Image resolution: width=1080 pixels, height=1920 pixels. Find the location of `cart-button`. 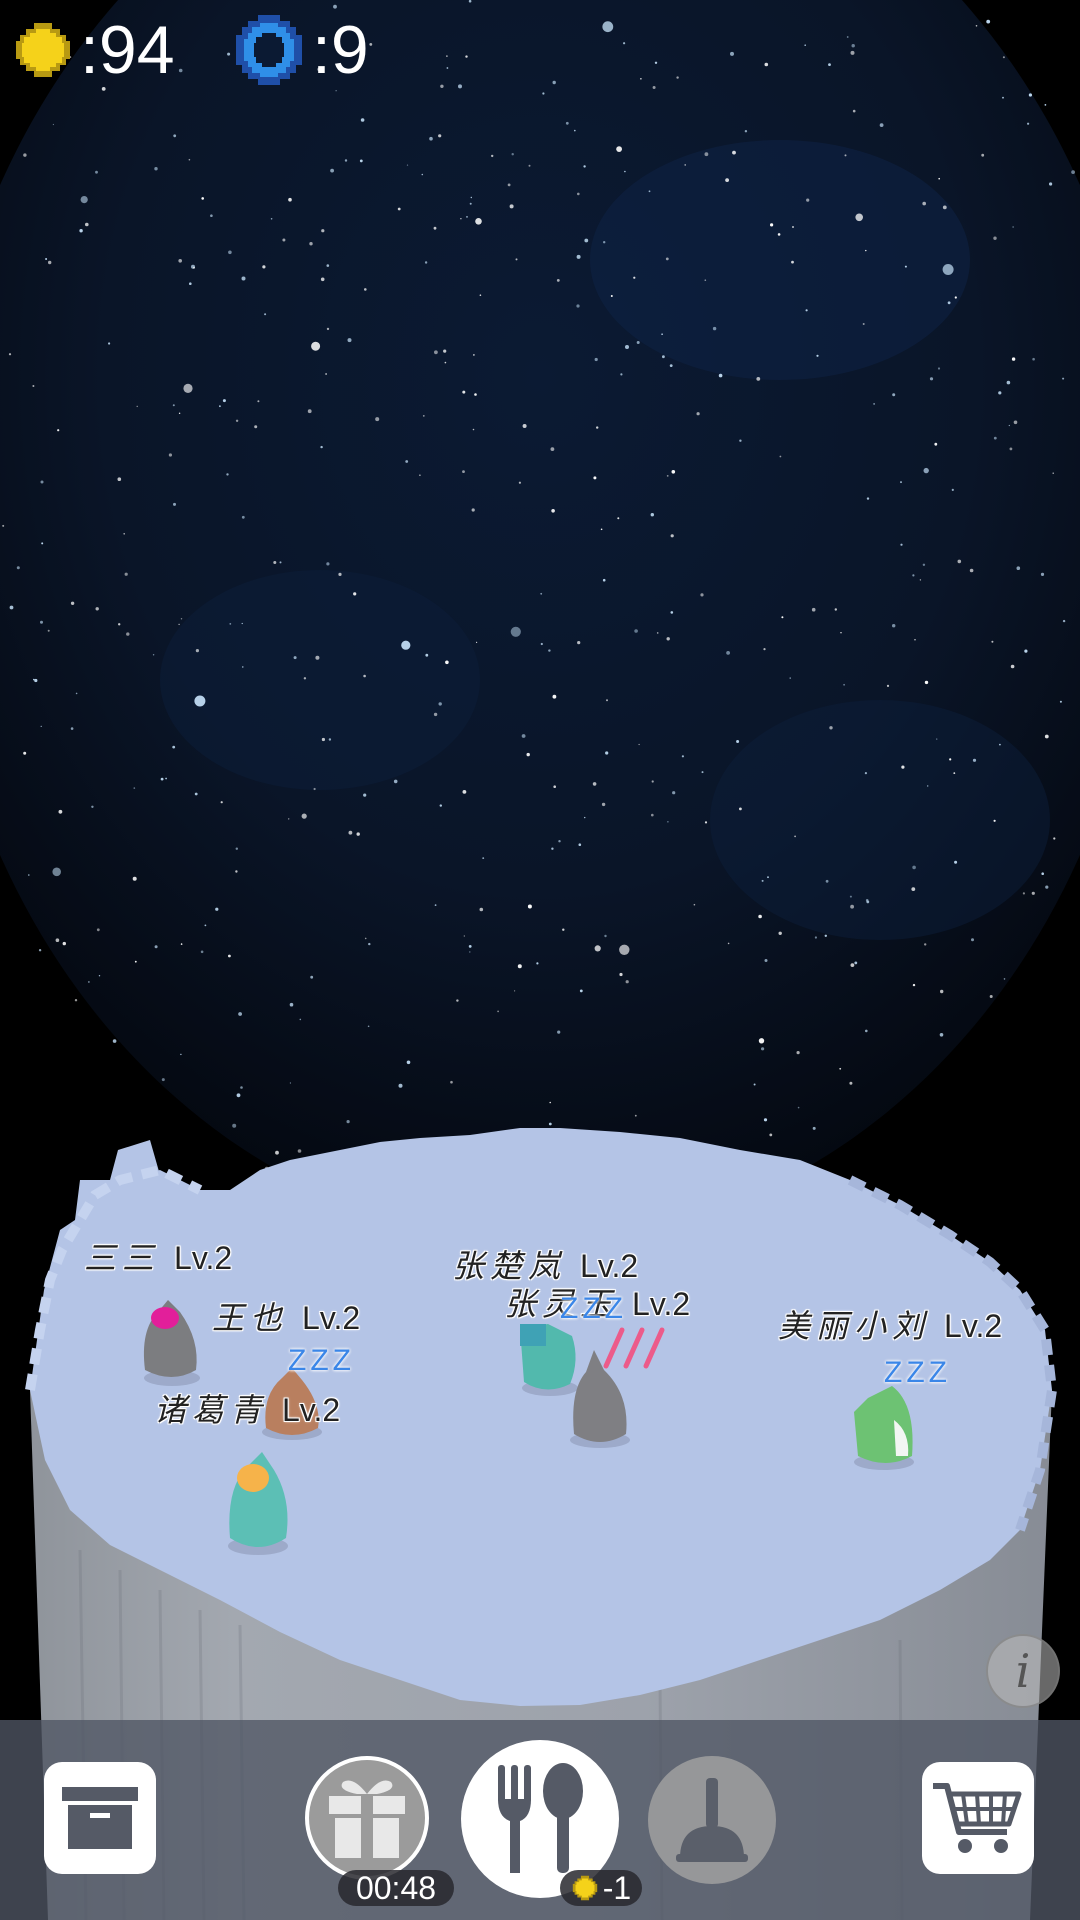

cart-button is located at coordinates (978, 1818).